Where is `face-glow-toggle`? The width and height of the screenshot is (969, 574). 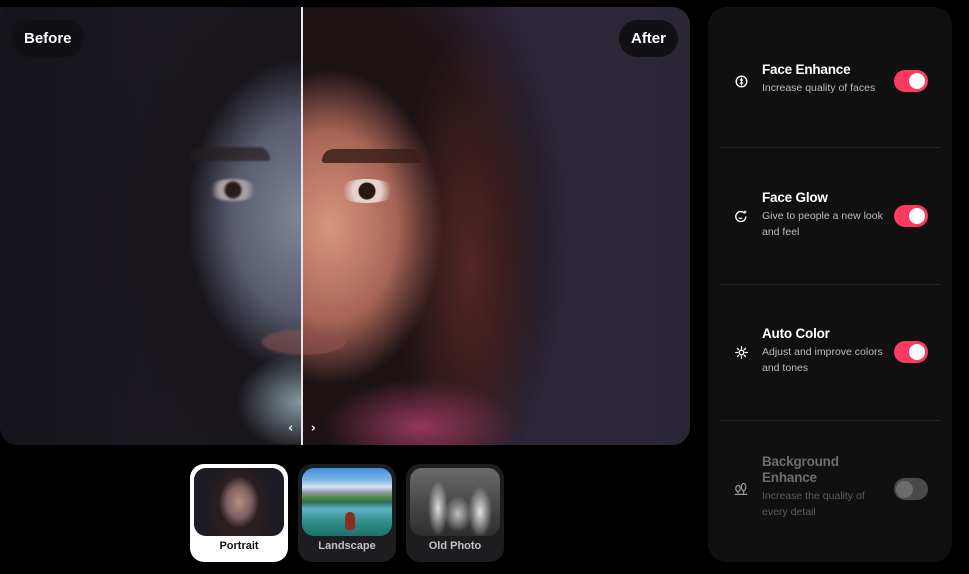 face-glow-toggle is located at coordinates (911, 216).